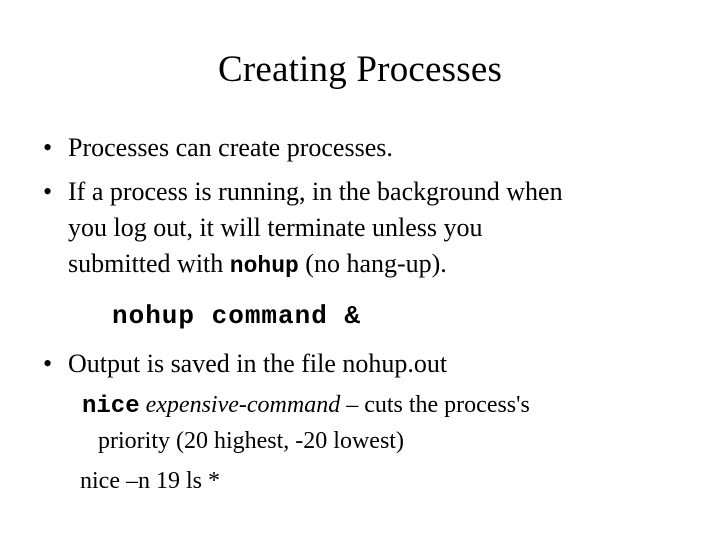 This screenshot has height=540, width=720. I want to click on command-example-nohup: nohup command &, so click(237, 316).